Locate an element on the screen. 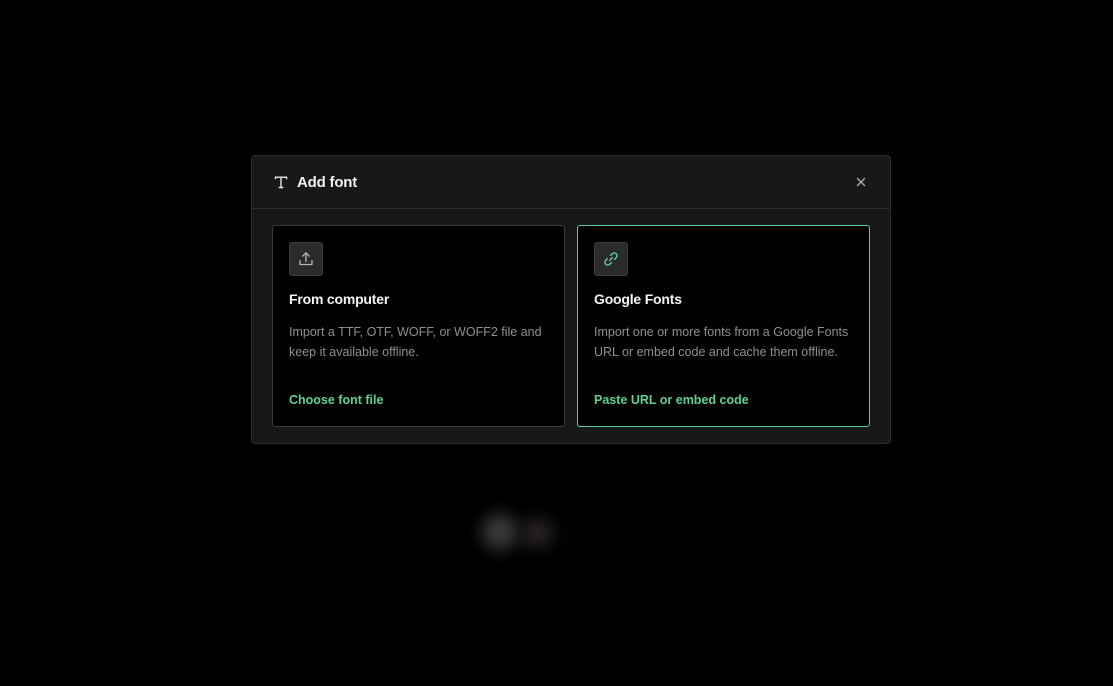 This screenshot has height=686, width=1113. link-icon is located at coordinates (611, 259).